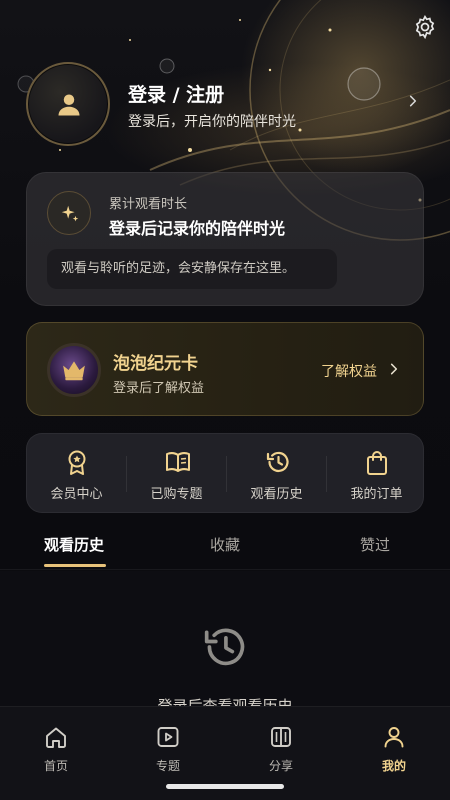 Image resolution: width=450 pixels, height=800 pixels. I want to click on share-icon, so click(281, 737).